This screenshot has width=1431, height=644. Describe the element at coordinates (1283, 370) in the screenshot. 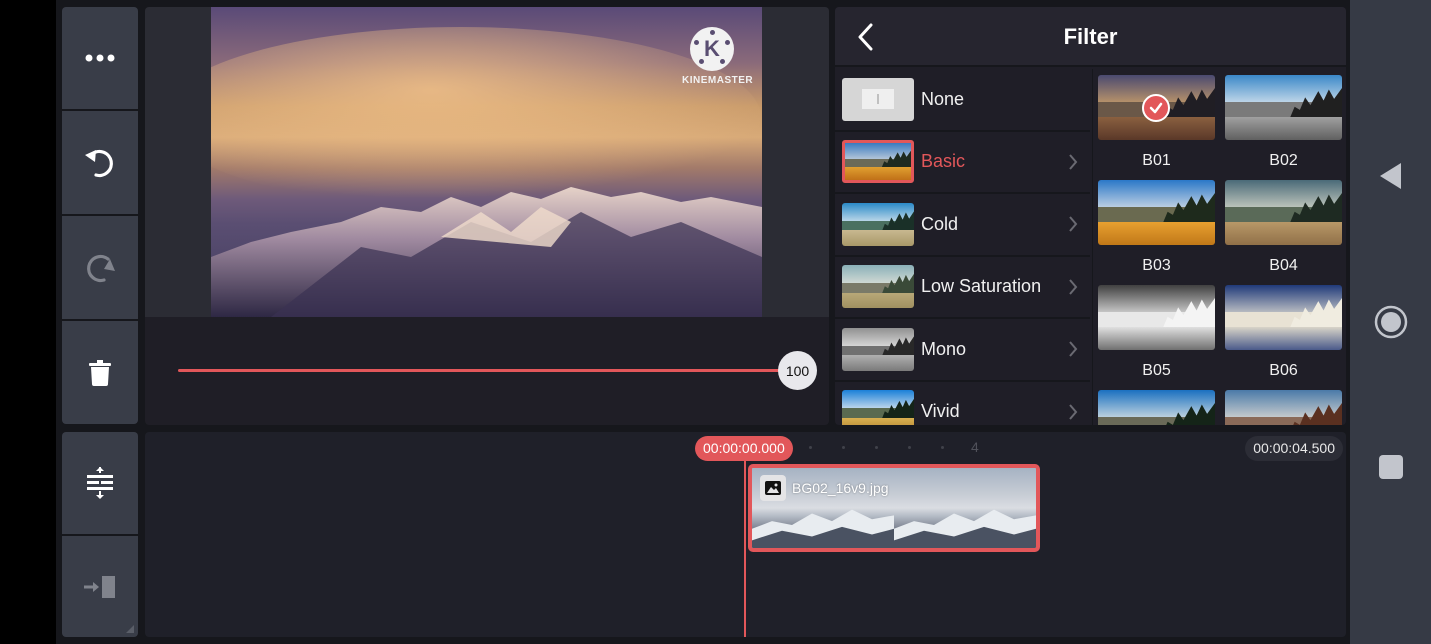

I see `filter-label: B06` at that location.